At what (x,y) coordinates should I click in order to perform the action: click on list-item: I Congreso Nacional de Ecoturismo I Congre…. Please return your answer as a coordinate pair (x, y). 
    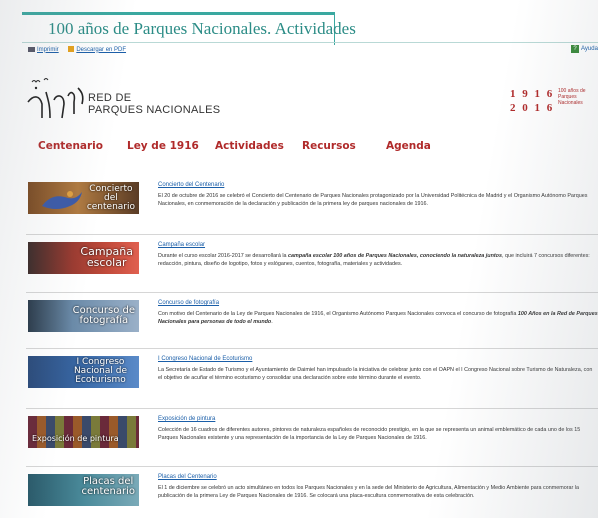
    Looking at the image, I should click on (312, 379).